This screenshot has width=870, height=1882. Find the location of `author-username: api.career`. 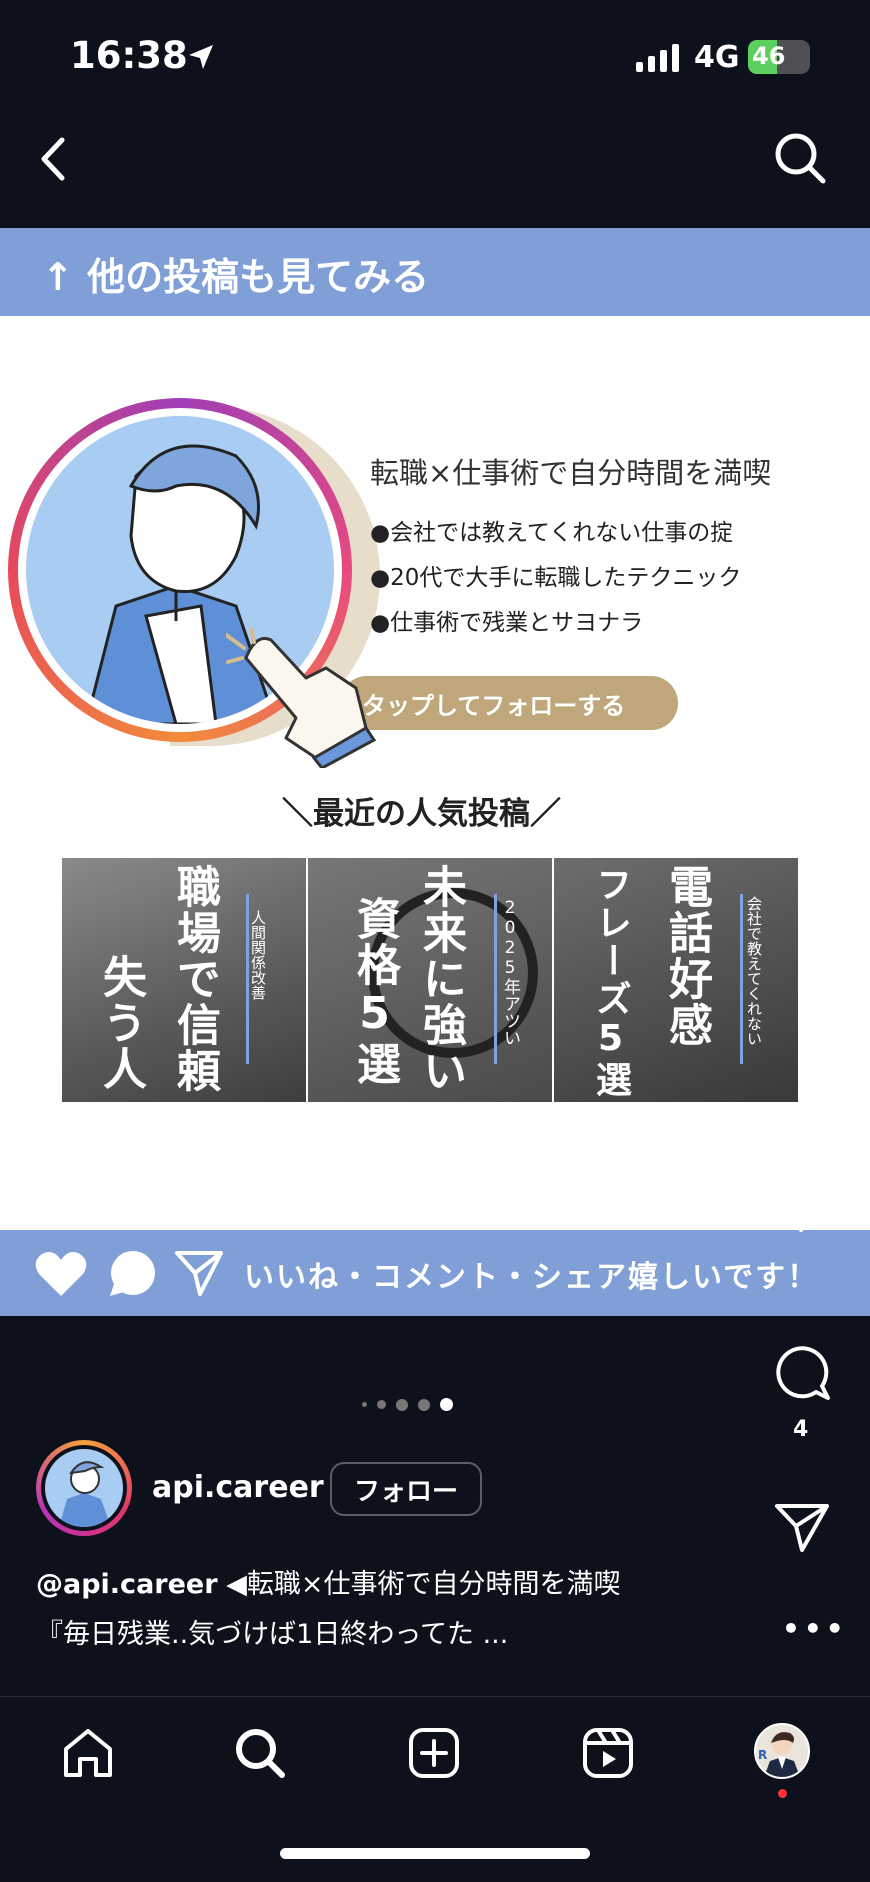

author-username: api.career is located at coordinates (238, 1487).